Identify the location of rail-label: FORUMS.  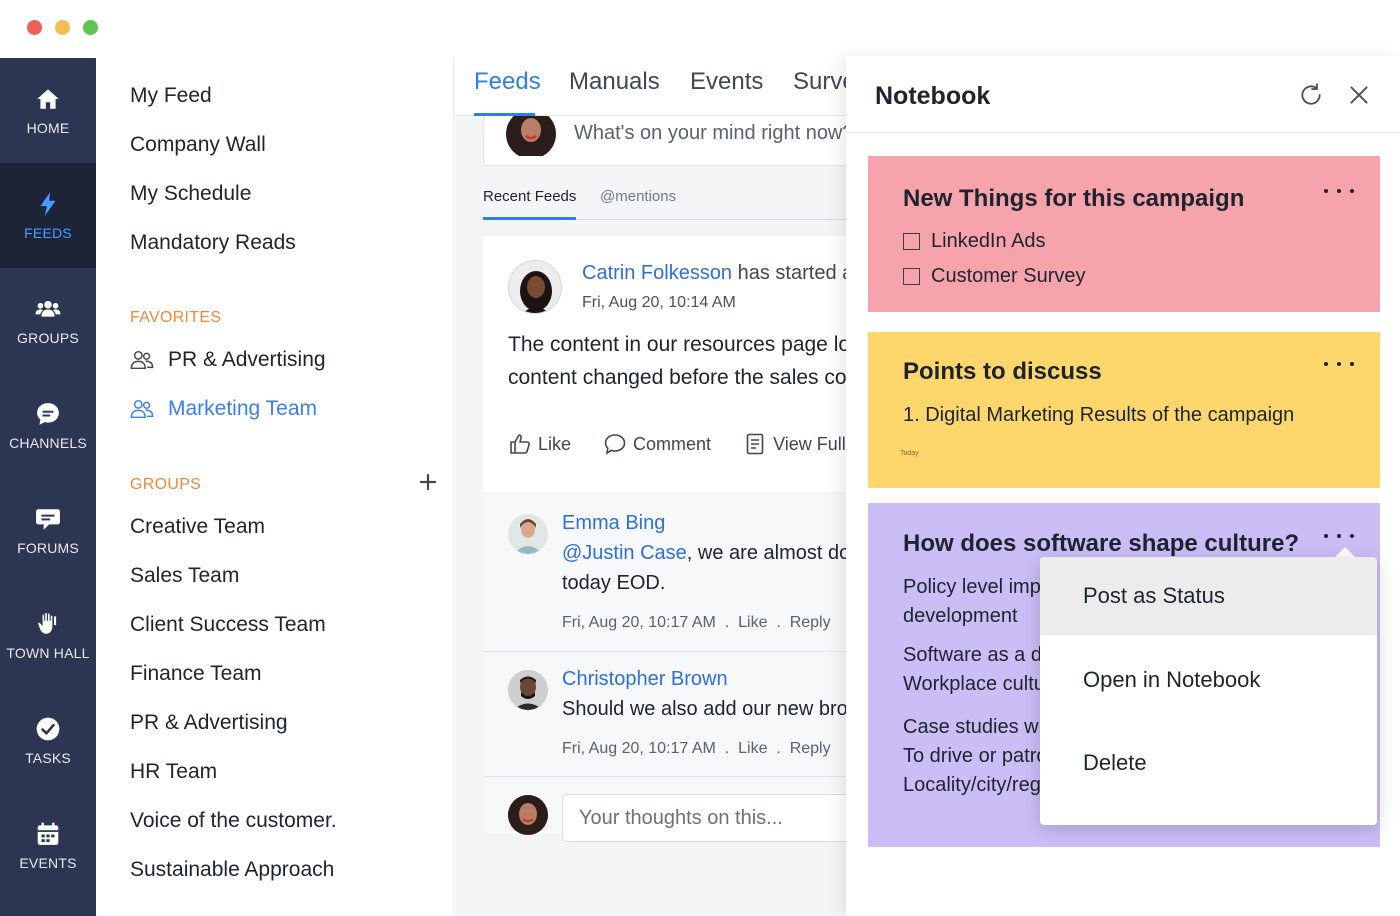
(48, 547).